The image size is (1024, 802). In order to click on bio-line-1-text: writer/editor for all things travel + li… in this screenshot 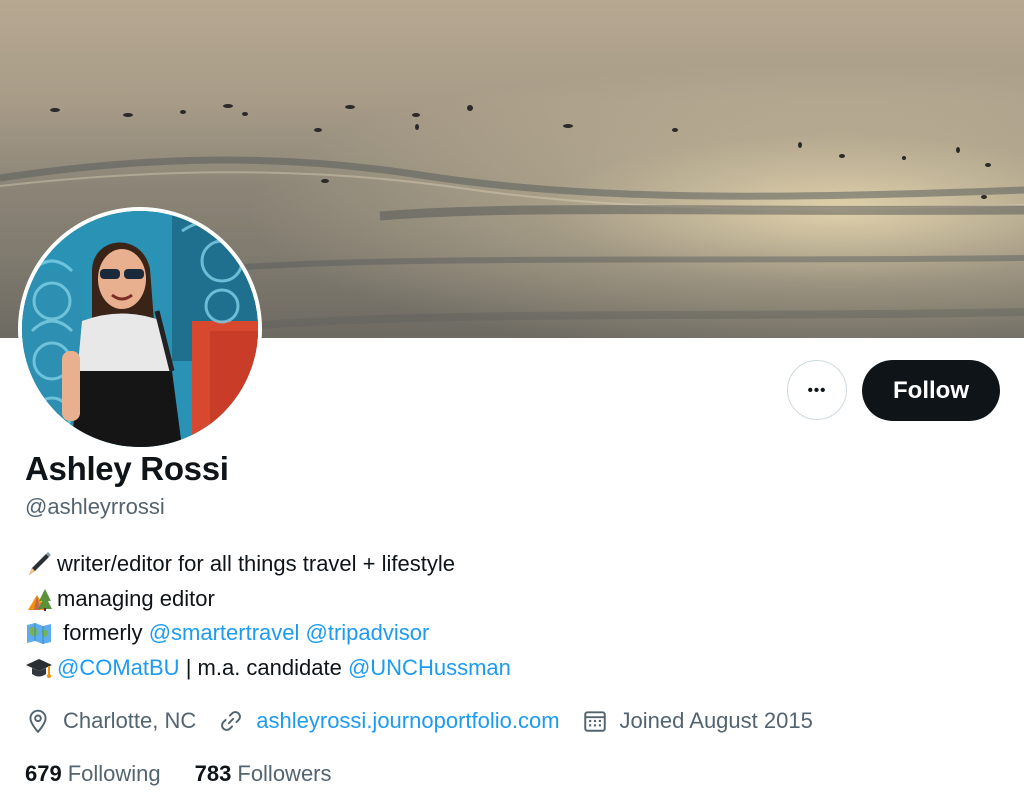, I will do `click(256, 563)`.